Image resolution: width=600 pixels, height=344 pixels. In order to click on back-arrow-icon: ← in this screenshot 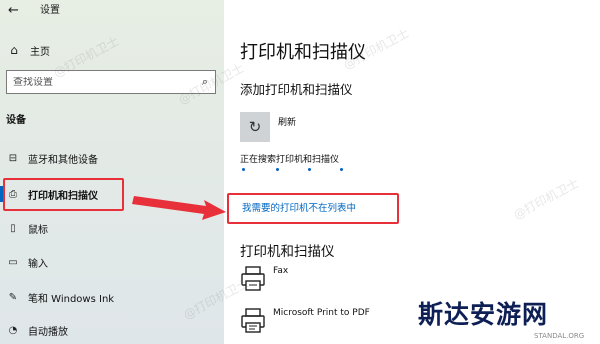, I will do `click(13, 11)`.